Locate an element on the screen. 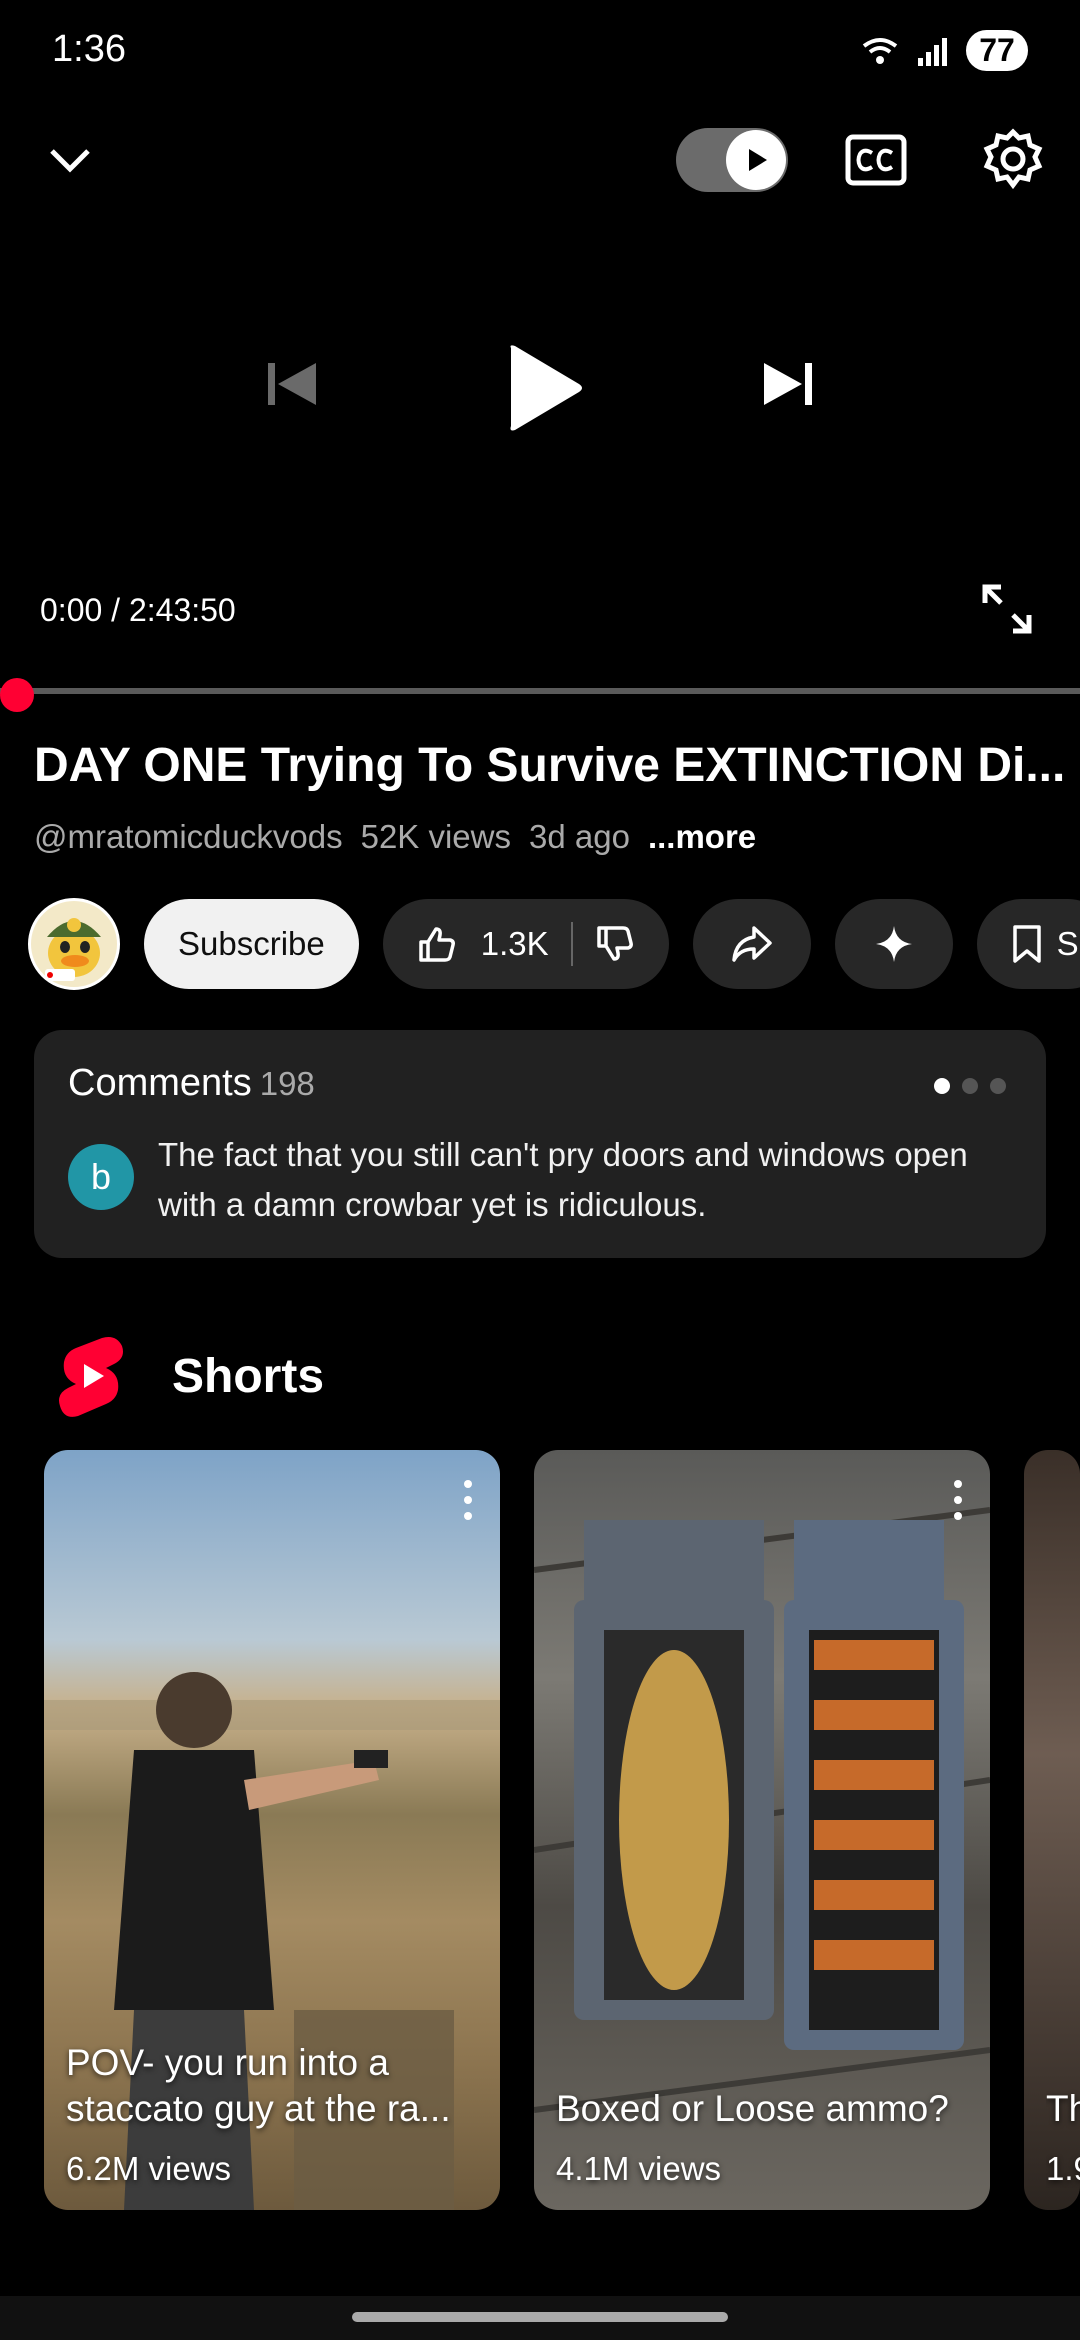 This screenshot has width=1080, height=2340. short-title: Boxed or Loose ammo? is located at coordinates (752, 2108).